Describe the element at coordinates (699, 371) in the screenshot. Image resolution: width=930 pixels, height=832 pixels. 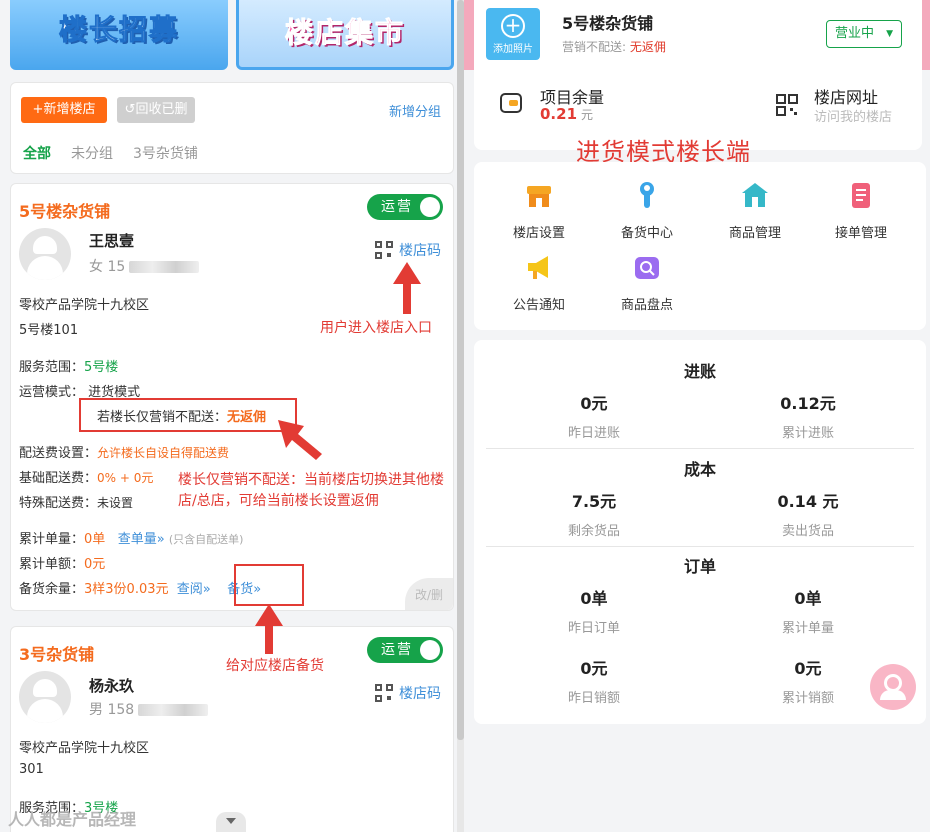
I see `income-title: 进账` at that location.